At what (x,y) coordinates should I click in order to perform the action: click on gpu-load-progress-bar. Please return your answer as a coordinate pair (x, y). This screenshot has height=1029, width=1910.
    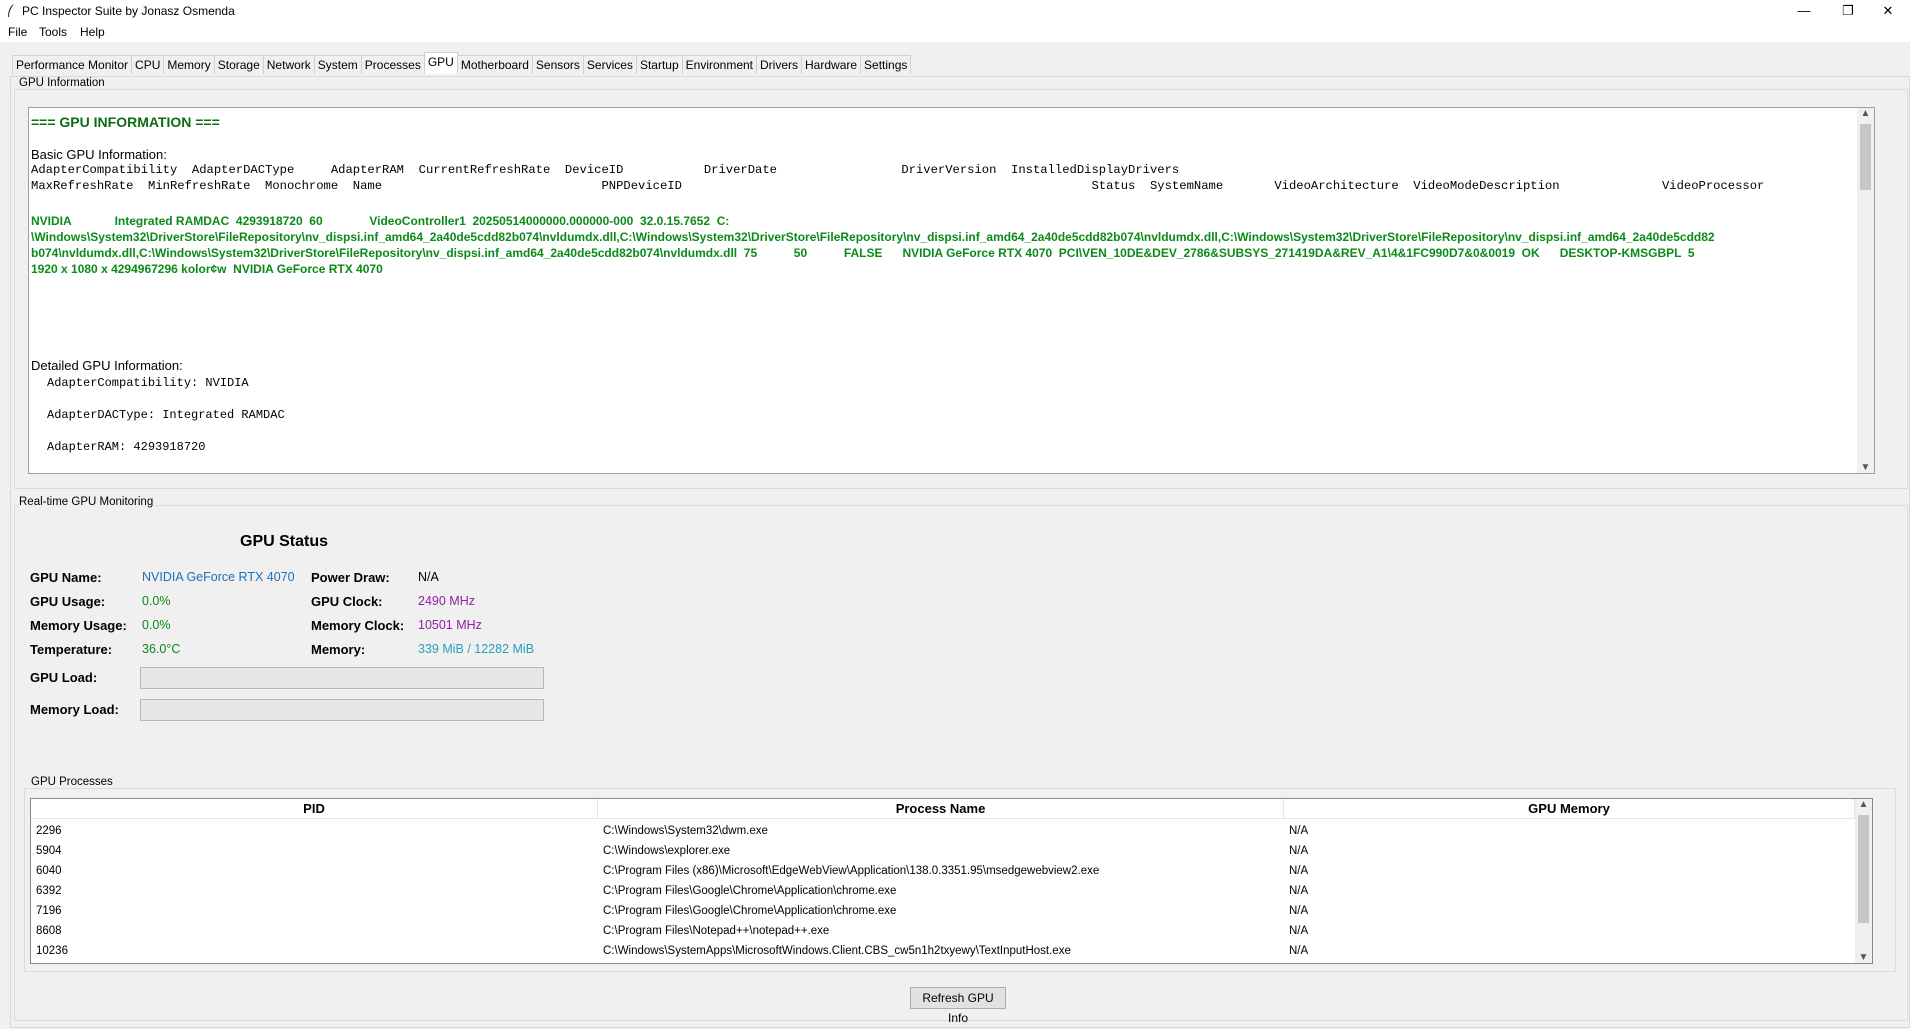
    Looking at the image, I should click on (342, 678).